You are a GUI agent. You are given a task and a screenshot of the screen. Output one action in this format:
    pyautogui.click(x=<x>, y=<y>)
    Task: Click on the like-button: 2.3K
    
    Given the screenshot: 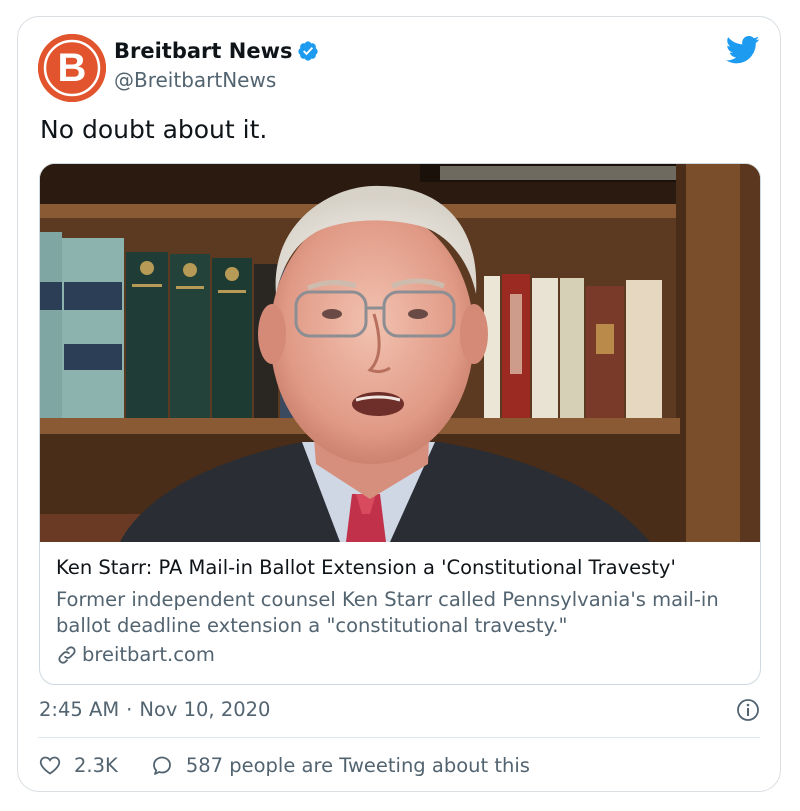 What is the action you would take?
    pyautogui.click(x=78, y=765)
    